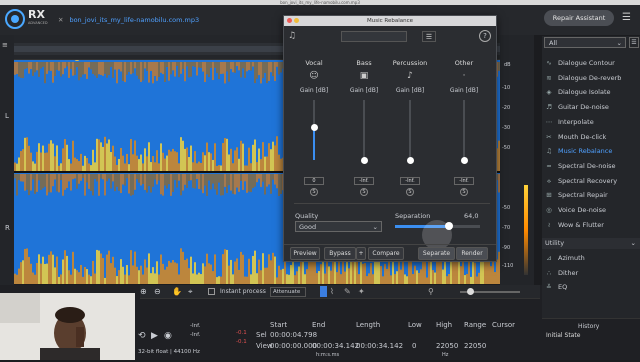 Image resolution: width=640 pixels, height=362 pixels. Describe the element at coordinates (585, 151) in the screenshot. I see `module-label: Music Rebalance` at that location.